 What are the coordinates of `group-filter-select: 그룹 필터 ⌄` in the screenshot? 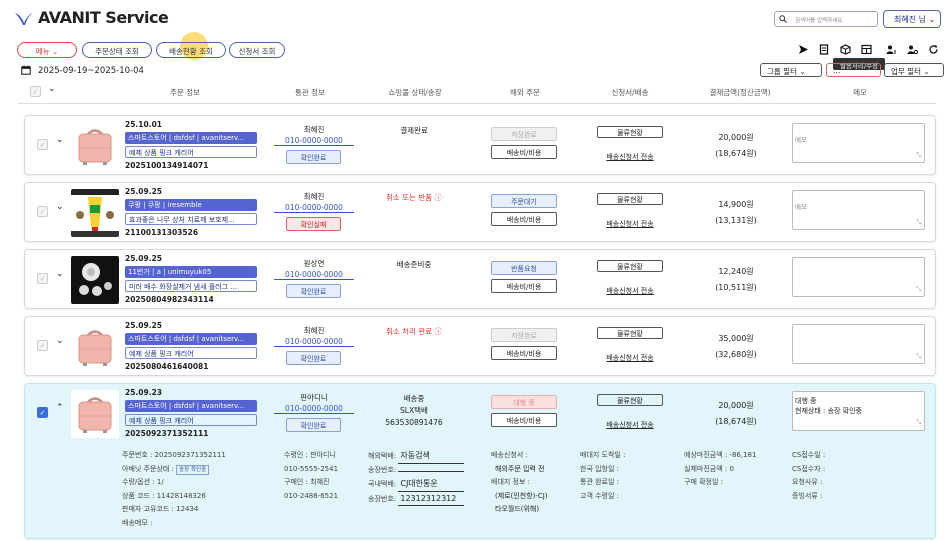 It's located at (791, 70).